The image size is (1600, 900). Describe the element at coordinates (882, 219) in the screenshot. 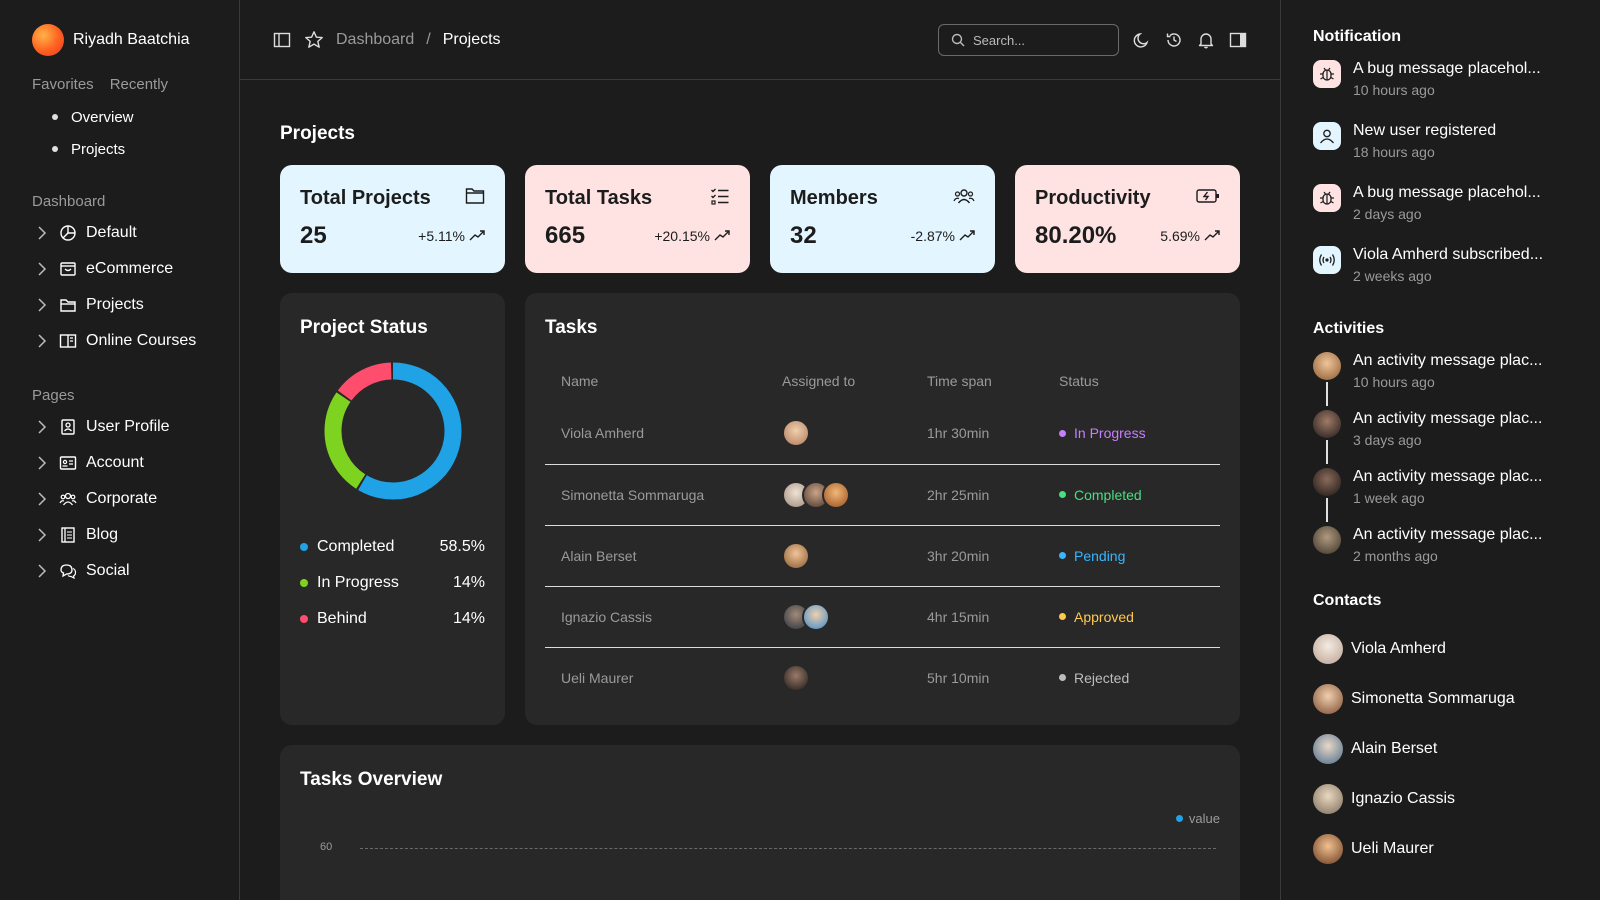

I see `stat-card-members: Members 32 -2.87%` at that location.